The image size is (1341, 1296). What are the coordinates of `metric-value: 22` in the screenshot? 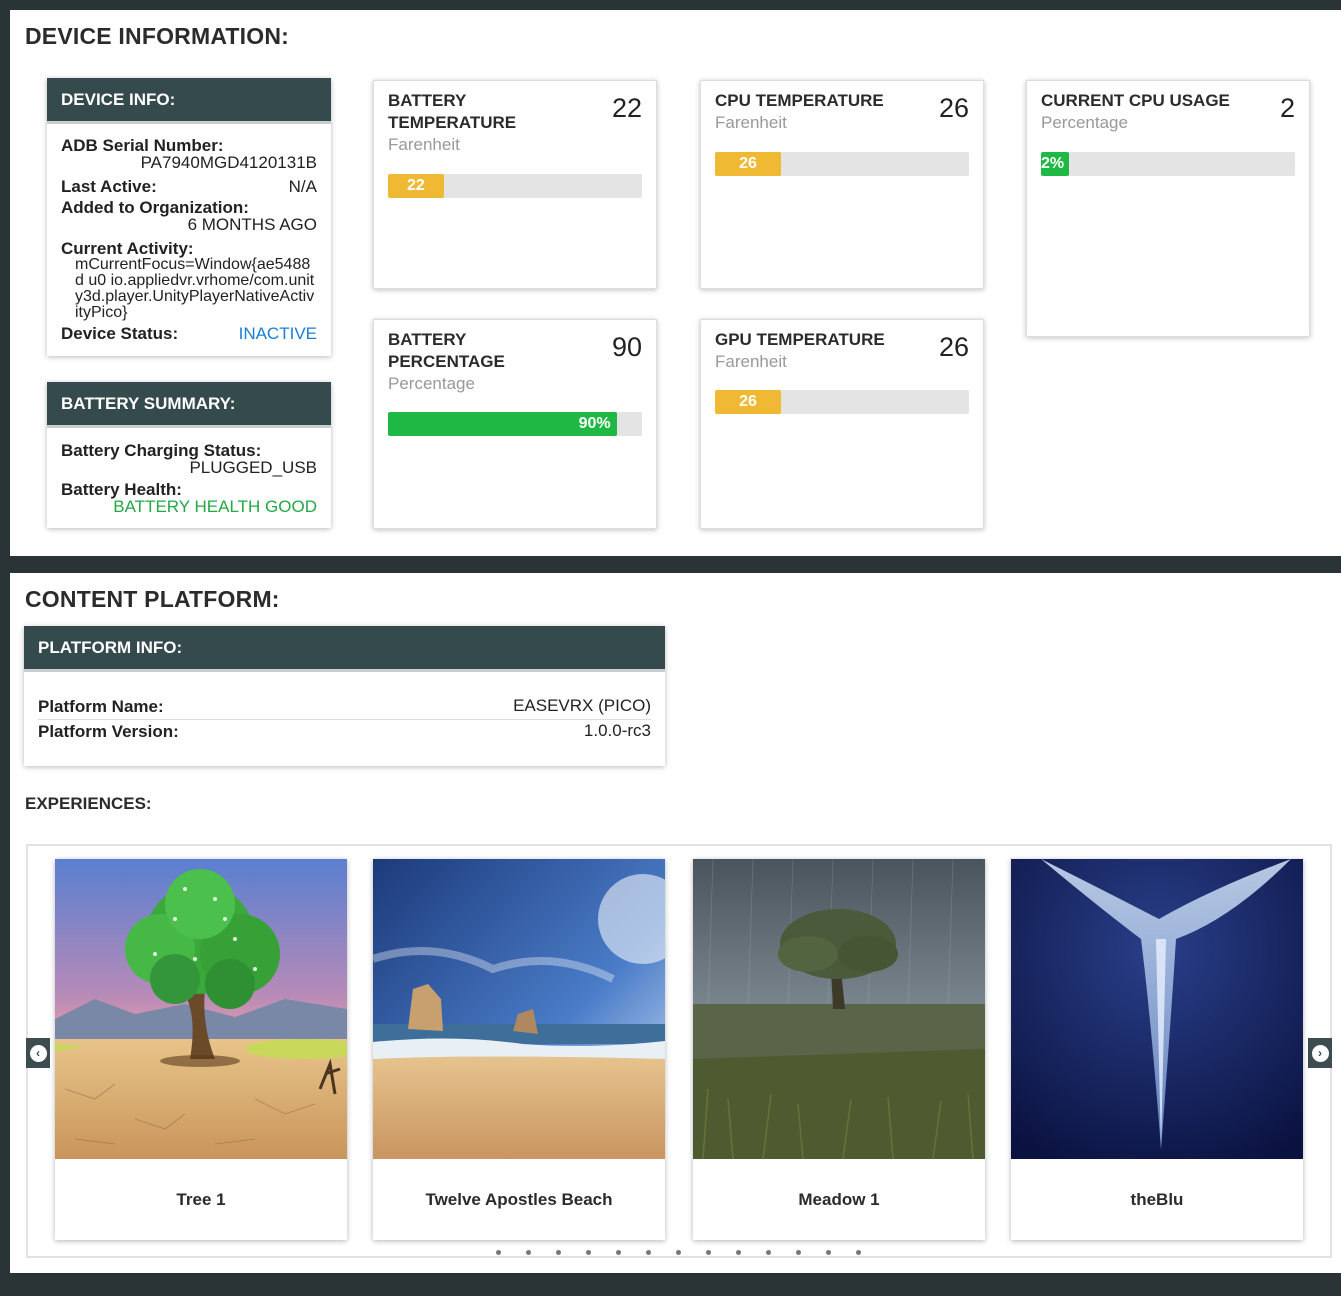 It's located at (626, 108).